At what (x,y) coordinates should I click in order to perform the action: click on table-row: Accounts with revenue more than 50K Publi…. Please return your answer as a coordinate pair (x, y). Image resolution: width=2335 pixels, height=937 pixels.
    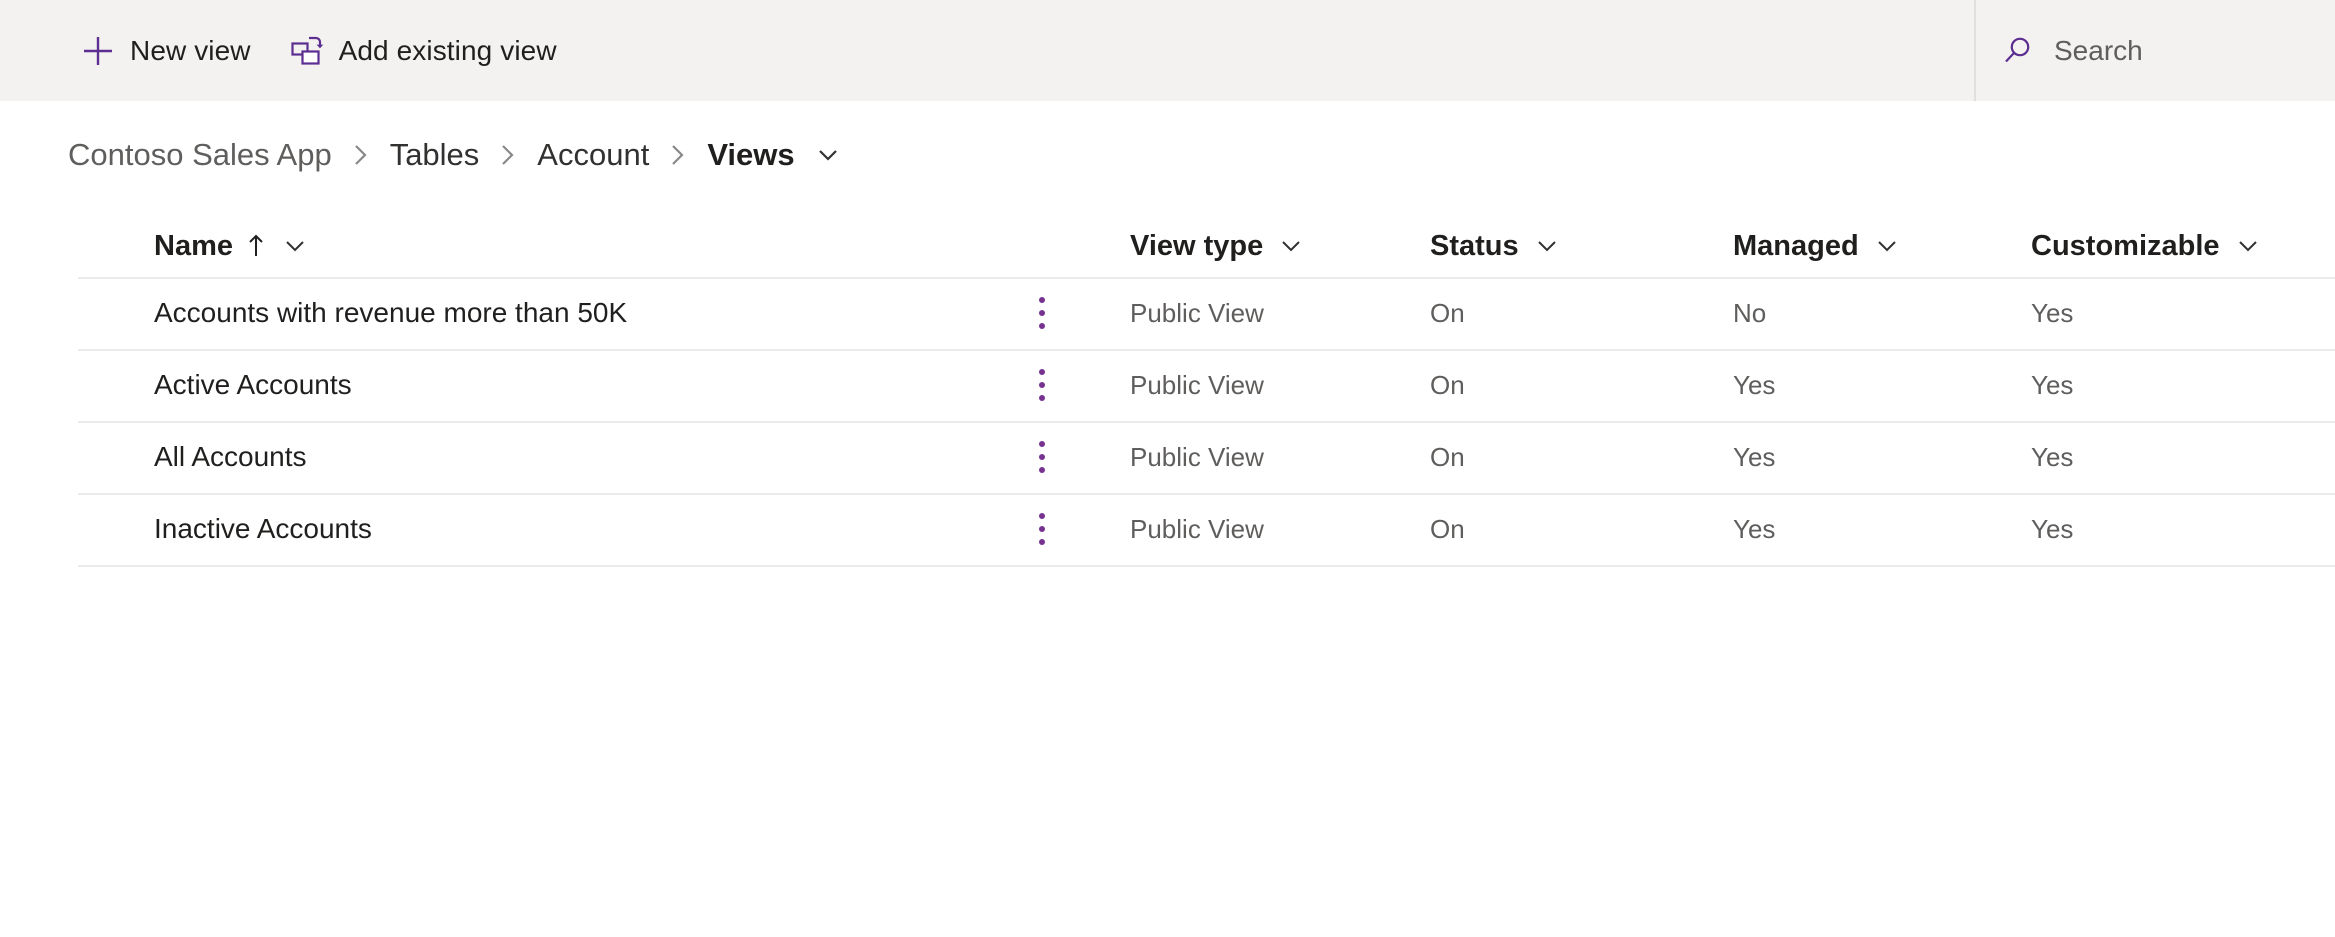
    Looking at the image, I should click on (1167, 313).